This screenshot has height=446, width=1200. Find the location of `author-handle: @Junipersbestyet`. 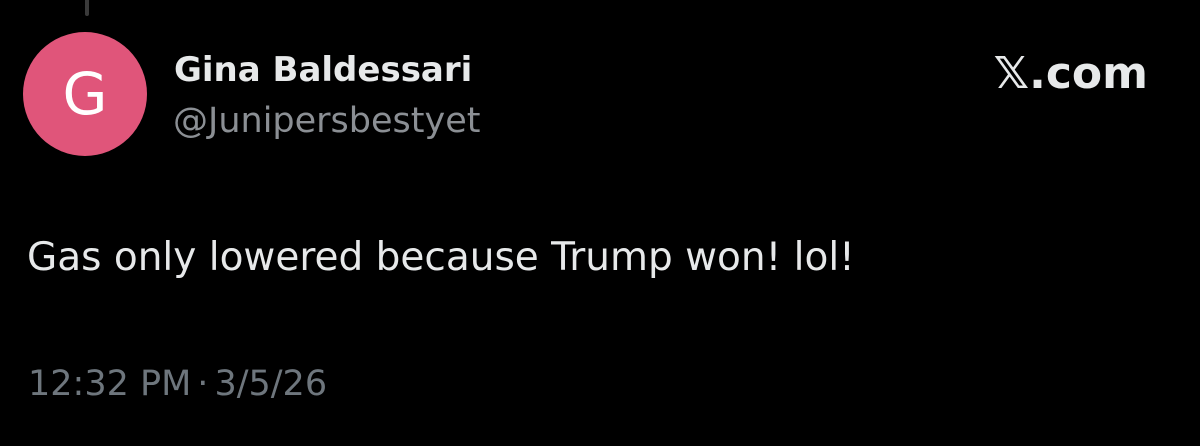

author-handle: @Junipersbestyet is located at coordinates (326, 121).